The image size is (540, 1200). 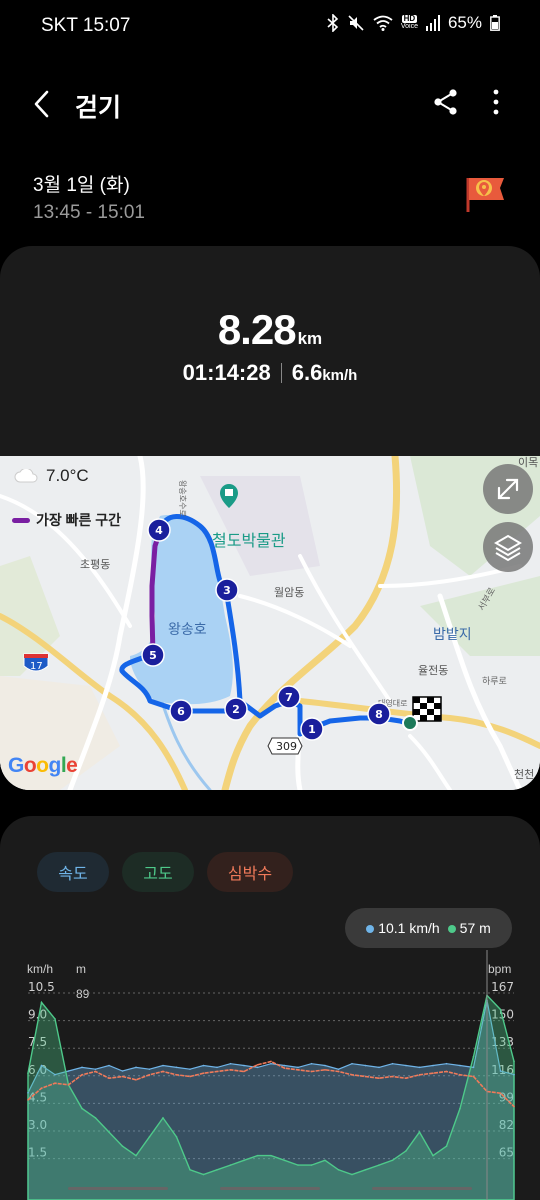 I want to click on map-label-museum: 철도박물관, so click(x=249, y=540).